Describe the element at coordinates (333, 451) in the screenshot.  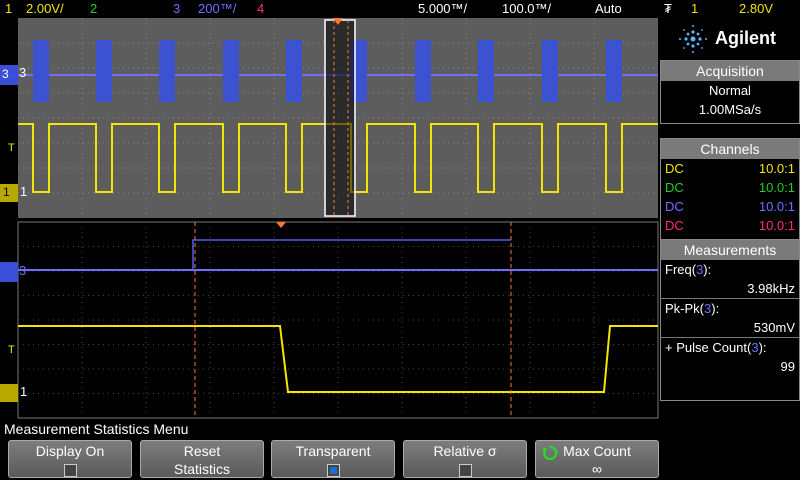
I see `transparent-label: Transparent` at that location.